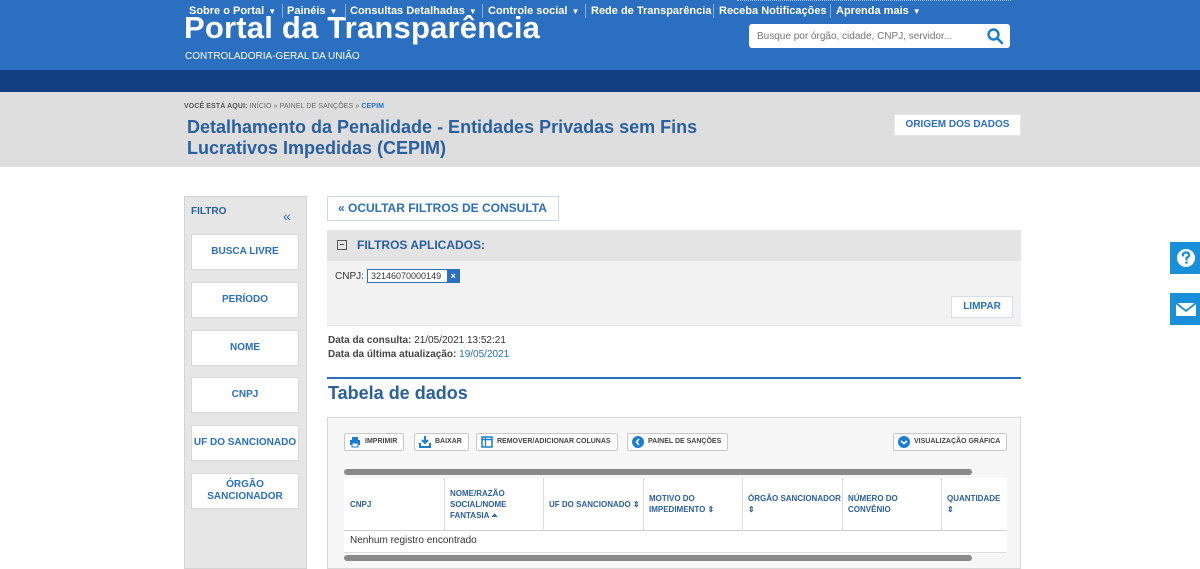 Image resolution: width=1200 pixels, height=569 pixels. What do you see at coordinates (792, 504) in the screenshot?
I see `col-header-orgao: ÓRGÃO SANCIONADOR ⇕` at bounding box center [792, 504].